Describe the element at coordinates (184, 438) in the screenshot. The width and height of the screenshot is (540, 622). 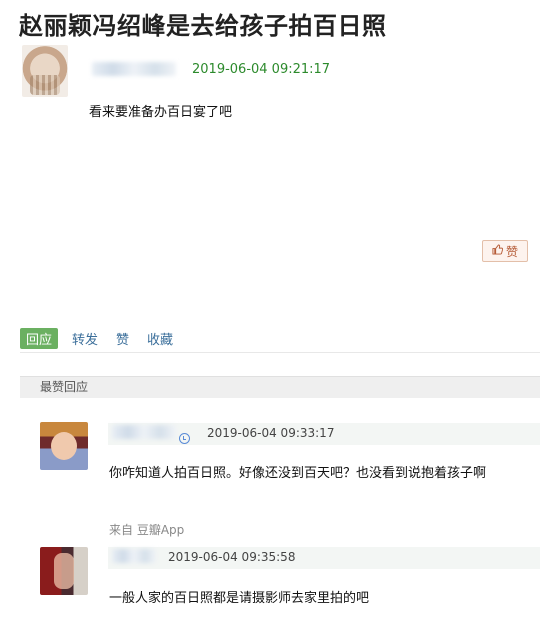
I see `clock-icon` at that location.